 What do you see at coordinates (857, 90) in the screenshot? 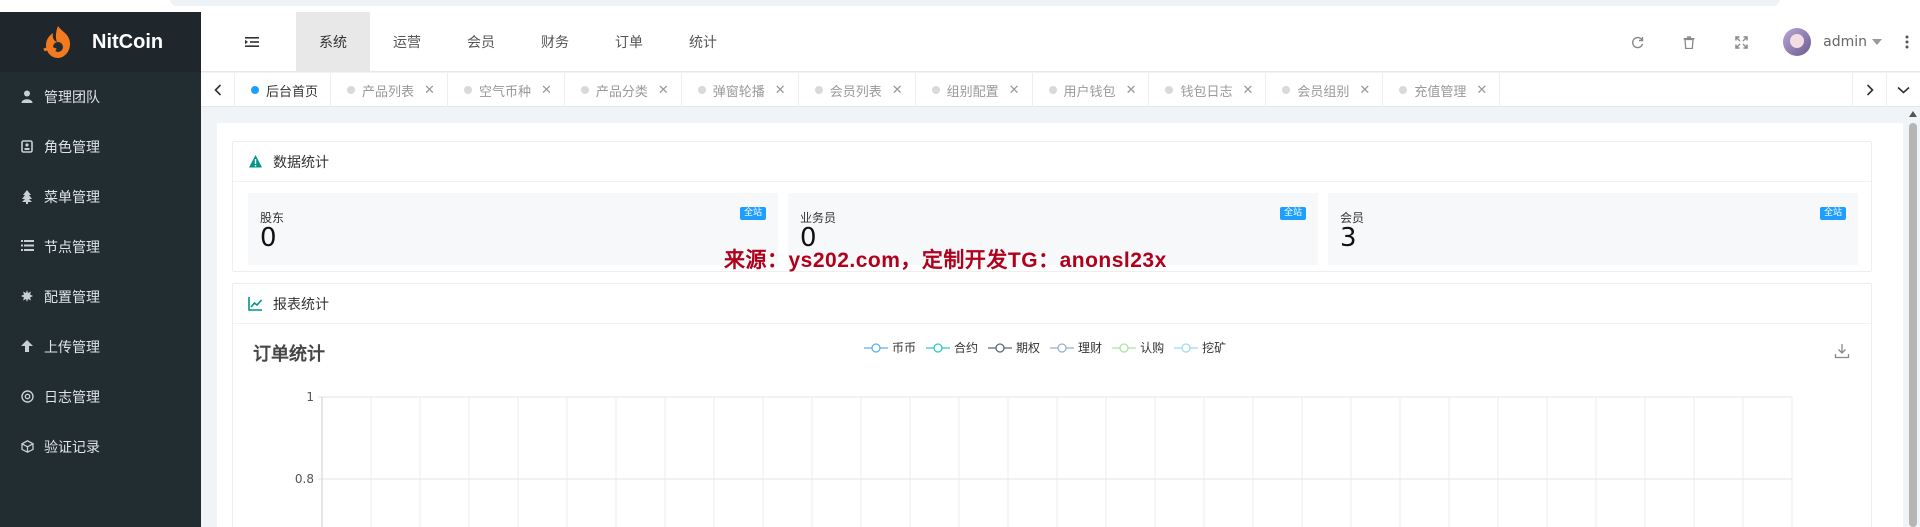
I see `tab-member-list: 会员列表 ✕` at bounding box center [857, 90].